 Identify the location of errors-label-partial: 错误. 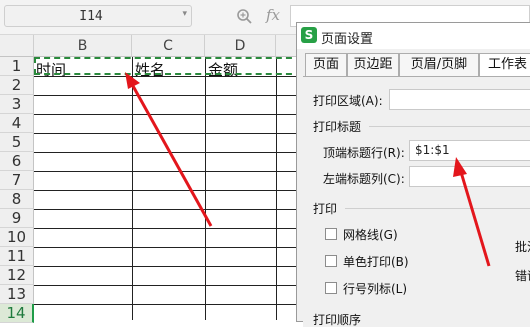
(522, 276).